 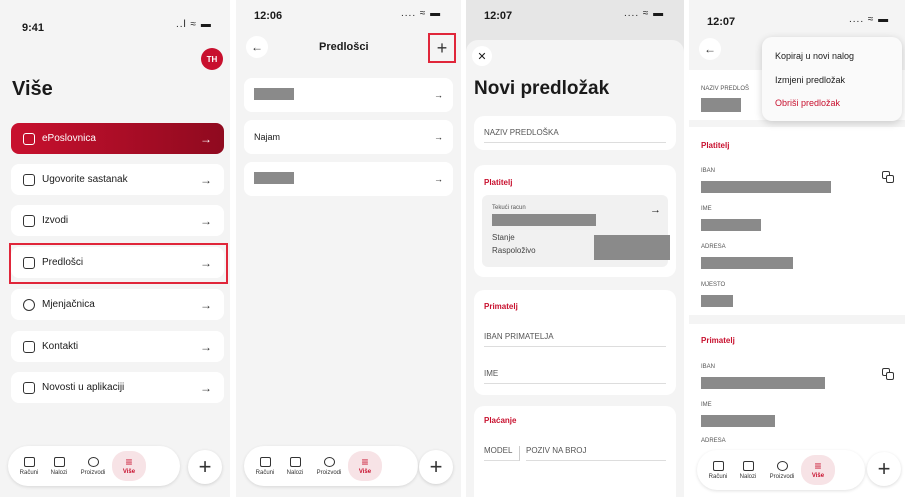 I want to click on iban-label: IBAN, so click(x=708, y=171).